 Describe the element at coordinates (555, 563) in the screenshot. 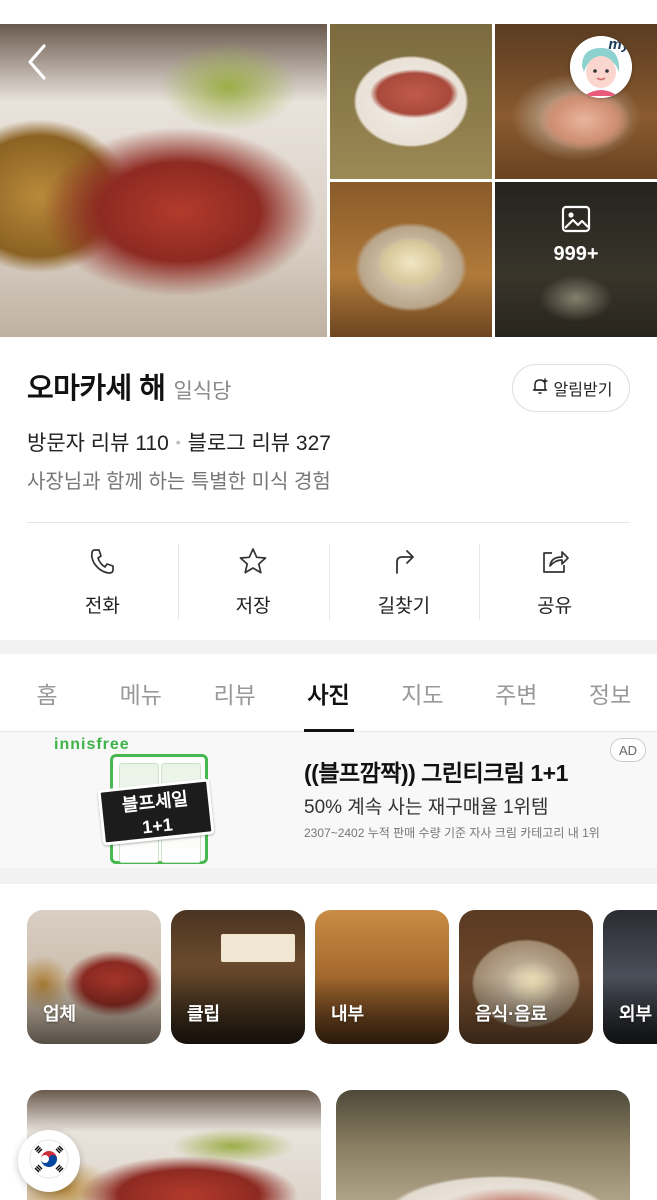

I see `share-icon` at that location.